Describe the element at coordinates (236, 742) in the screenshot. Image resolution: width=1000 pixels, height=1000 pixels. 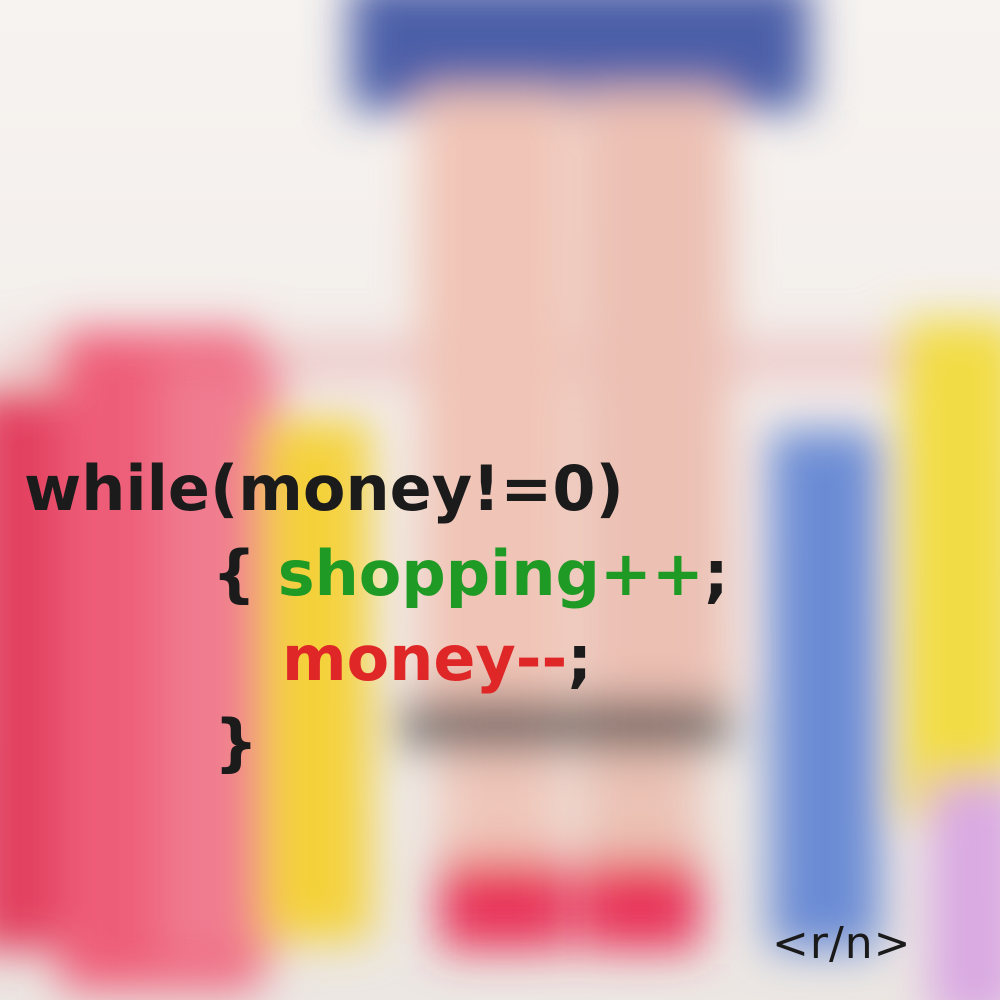
I see `close-brace: }` at that location.